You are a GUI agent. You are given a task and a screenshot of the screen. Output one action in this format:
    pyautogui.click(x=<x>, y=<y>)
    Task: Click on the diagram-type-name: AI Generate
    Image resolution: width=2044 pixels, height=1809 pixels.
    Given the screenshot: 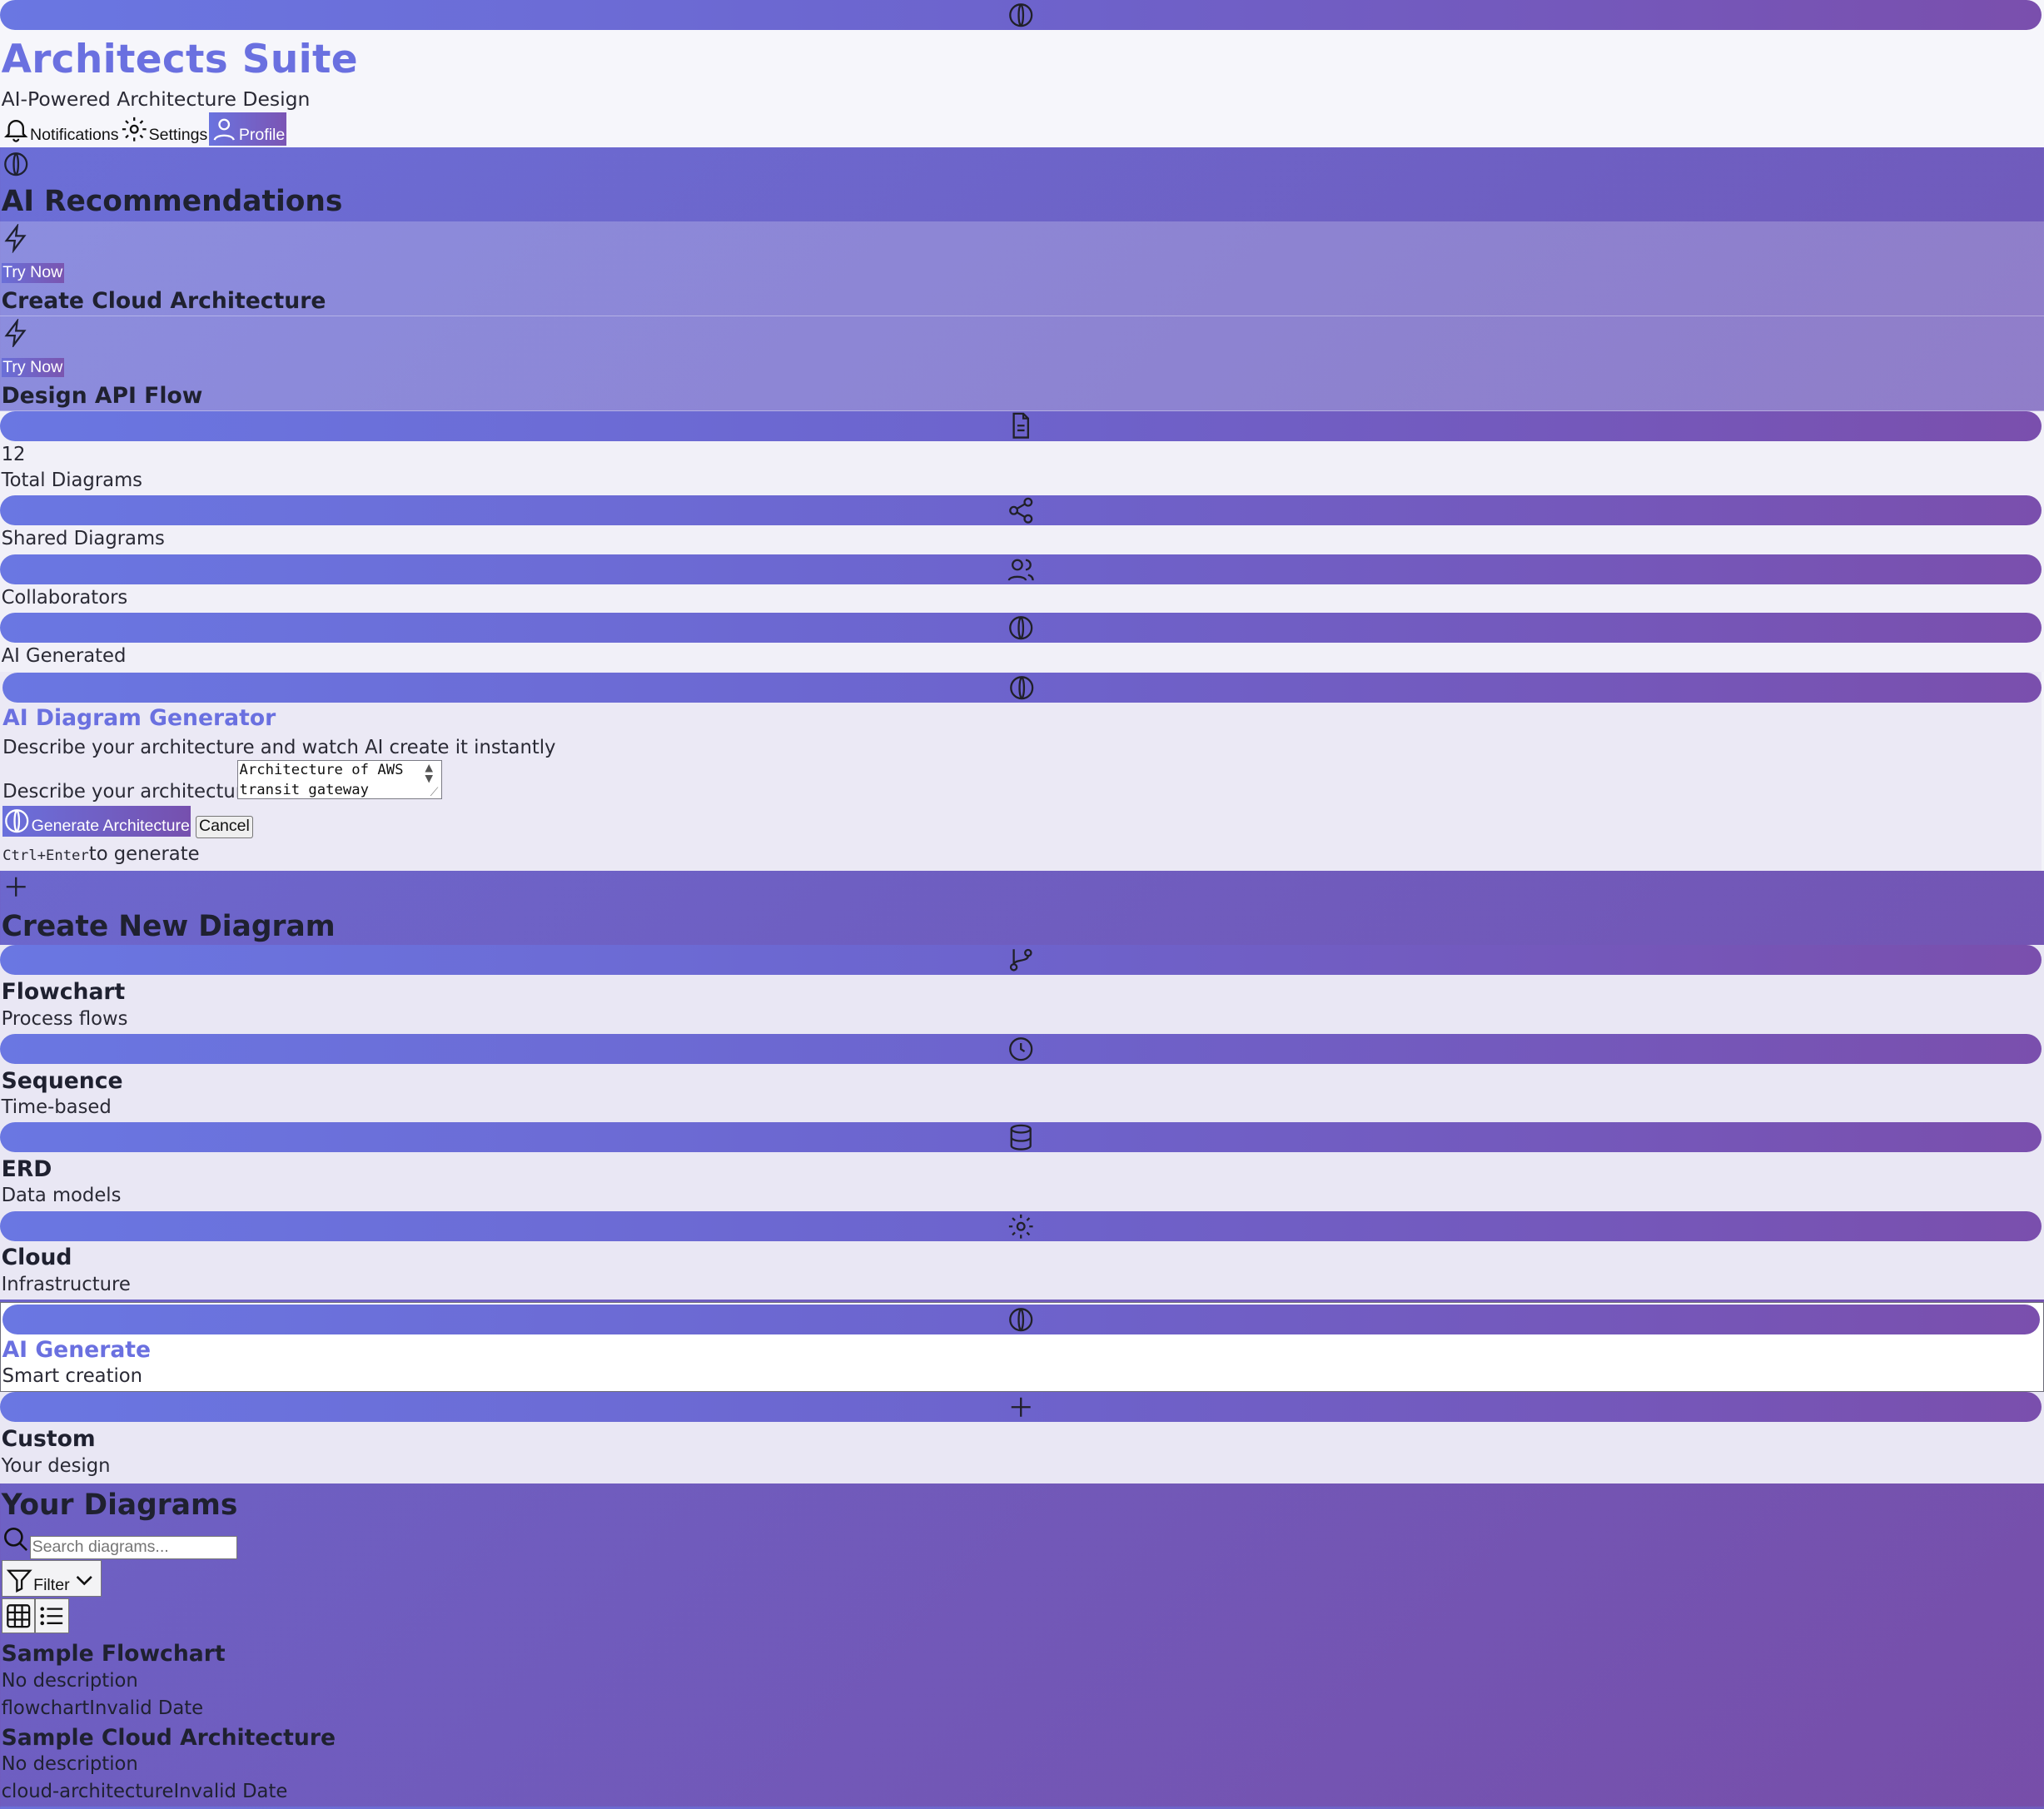 What is the action you would take?
    pyautogui.click(x=77, y=1350)
    